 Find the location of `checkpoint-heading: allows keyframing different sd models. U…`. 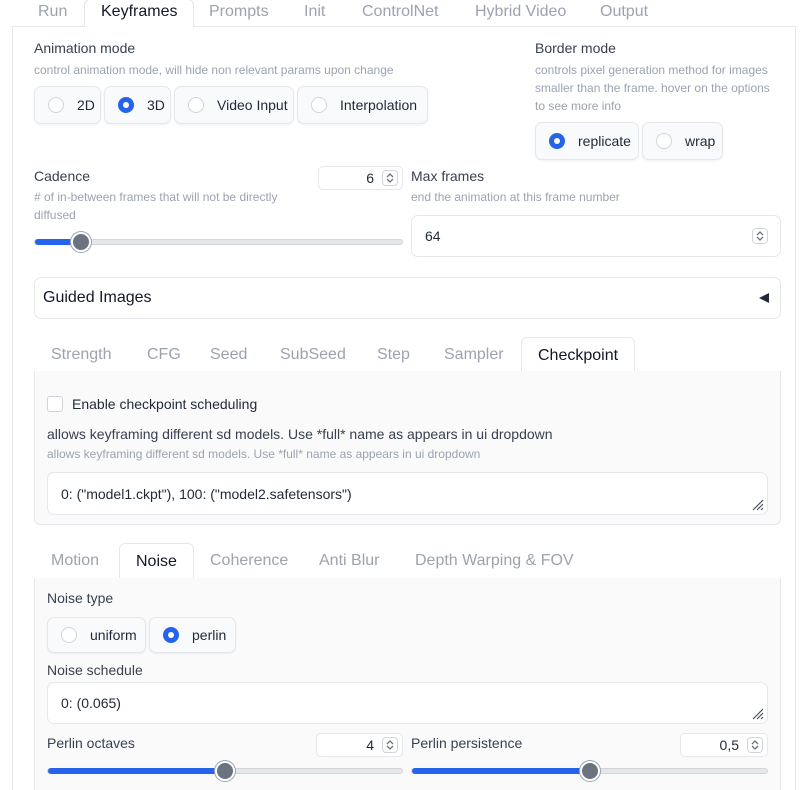

checkpoint-heading: allows keyframing different sd models. U… is located at coordinates (300, 434).